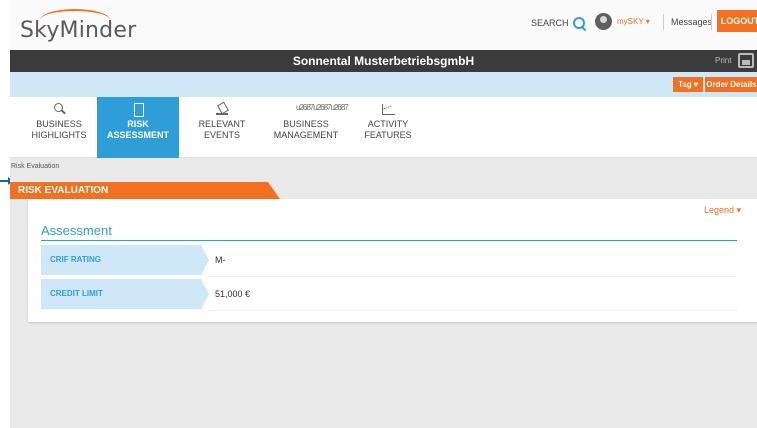  I want to click on tab-risk-assessment: RISK ASSESSMENT, so click(138, 127).